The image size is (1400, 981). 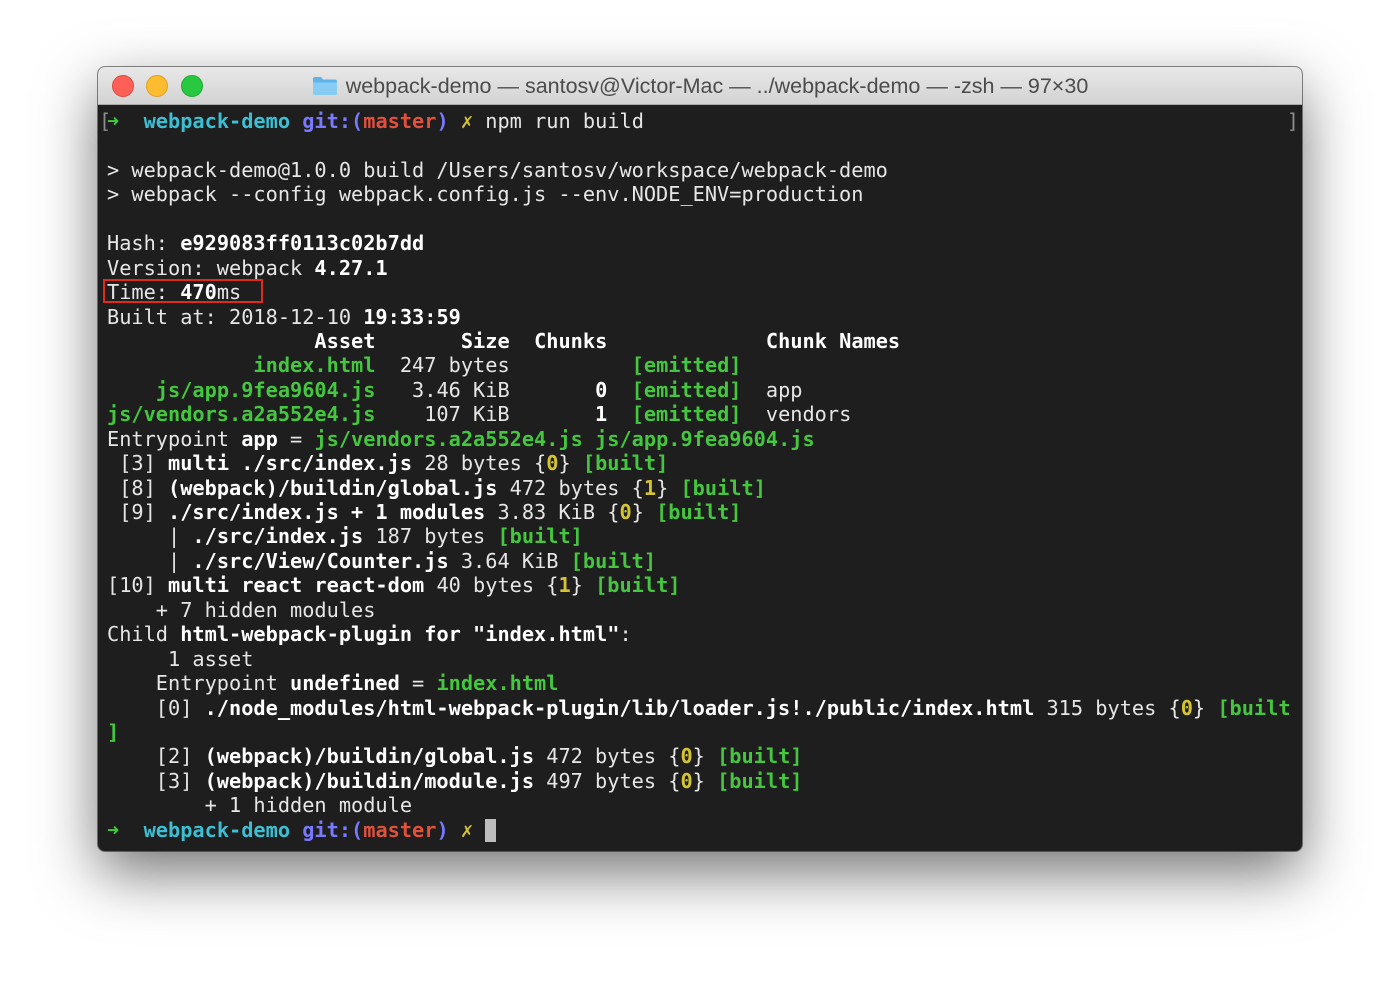 I want to click on terminal-text-segment: 107 KiB, so click(x=485, y=414).